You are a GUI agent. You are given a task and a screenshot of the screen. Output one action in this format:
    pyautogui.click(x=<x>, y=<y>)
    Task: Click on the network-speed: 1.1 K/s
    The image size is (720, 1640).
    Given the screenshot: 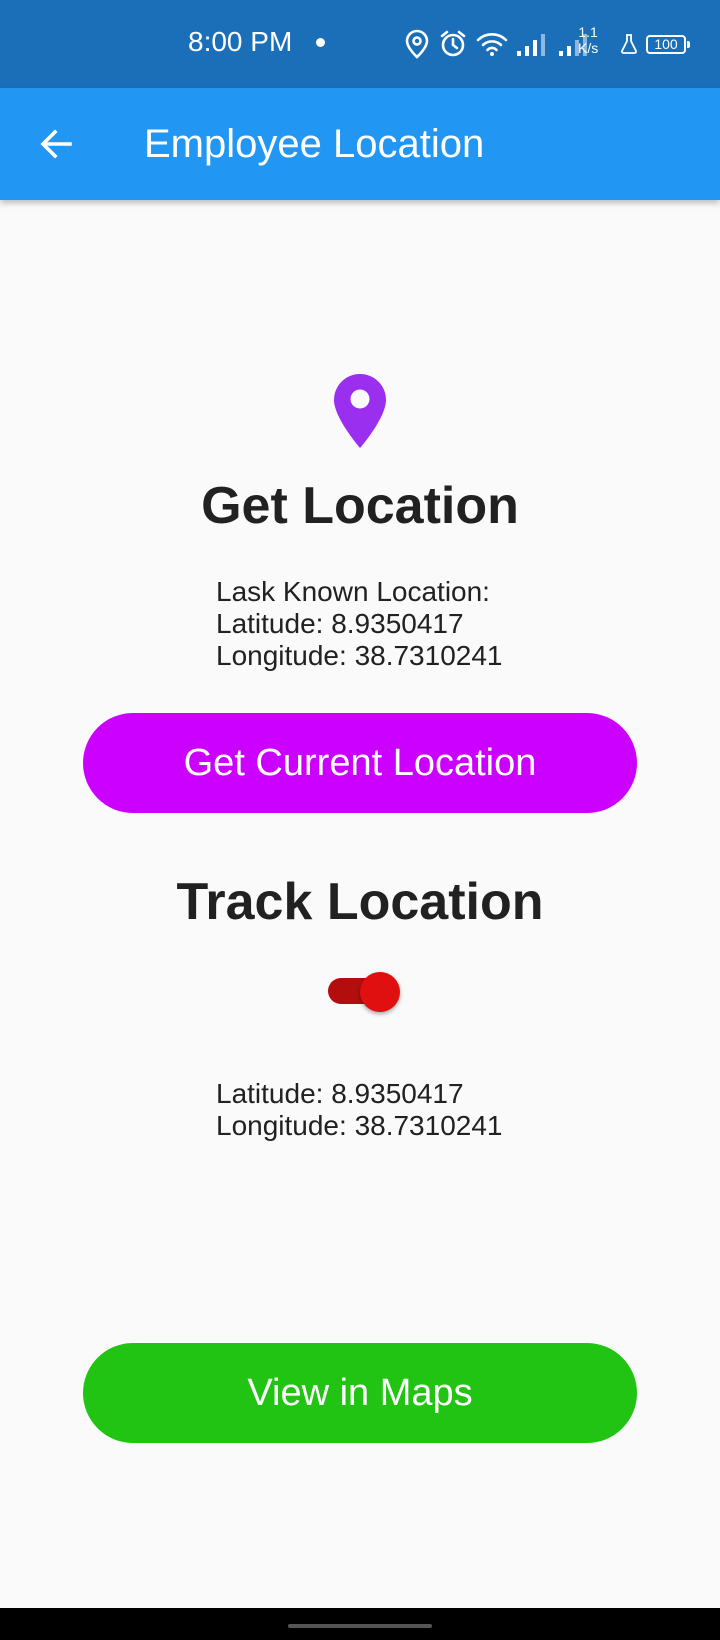 What is the action you would take?
    pyautogui.click(x=588, y=40)
    